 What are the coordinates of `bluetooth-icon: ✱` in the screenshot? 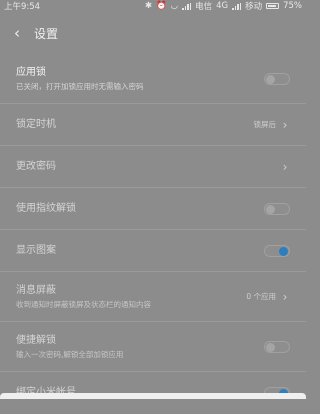 It's located at (148, 6).